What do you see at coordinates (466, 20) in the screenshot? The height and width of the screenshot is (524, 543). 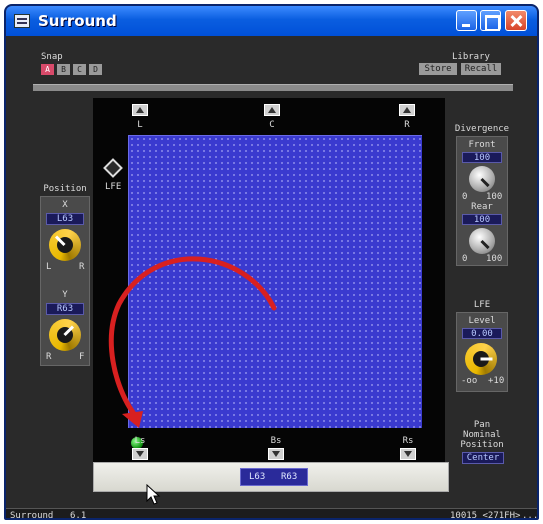 I see `minimize-button` at bounding box center [466, 20].